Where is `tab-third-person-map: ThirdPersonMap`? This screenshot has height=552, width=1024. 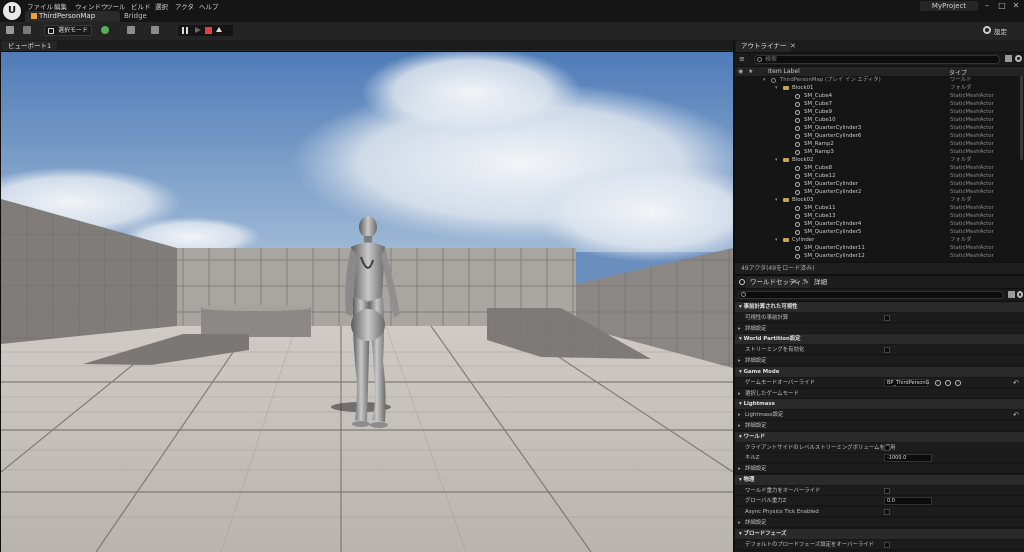 tab-third-person-map: ThirdPersonMap is located at coordinates (72, 16).